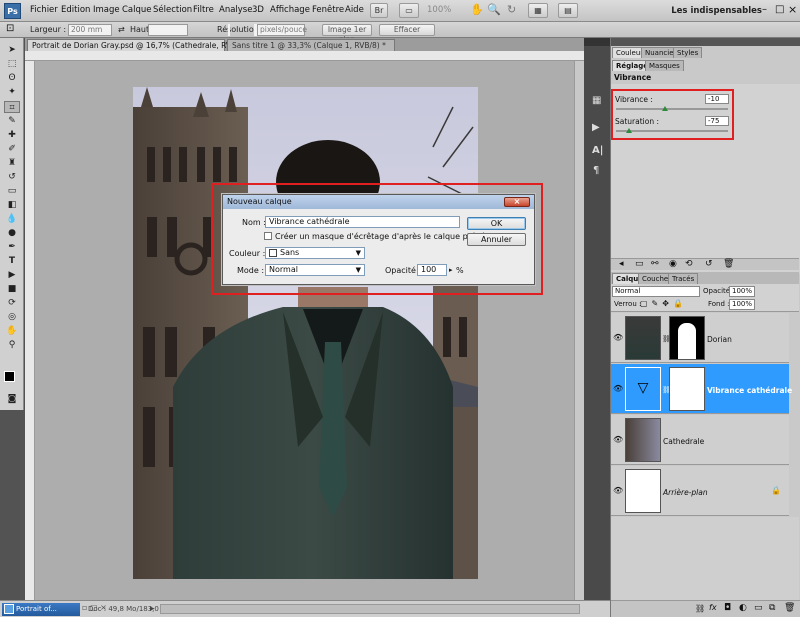 The width and height of the screenshot is (800, 617). Describe the element at coordinates (12, 92) in the screenshot. I see `magic-wand-icon: ✦` at that location.